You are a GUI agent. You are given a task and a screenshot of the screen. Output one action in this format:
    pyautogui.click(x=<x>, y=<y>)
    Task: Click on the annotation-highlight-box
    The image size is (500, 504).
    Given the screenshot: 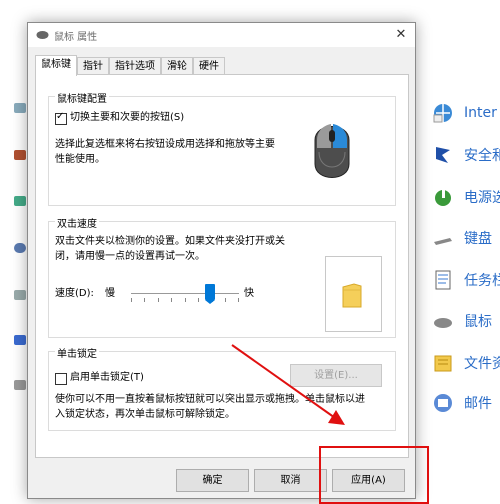 What is the action you would take?
    pyautogui.click(x=374, y=475)
    